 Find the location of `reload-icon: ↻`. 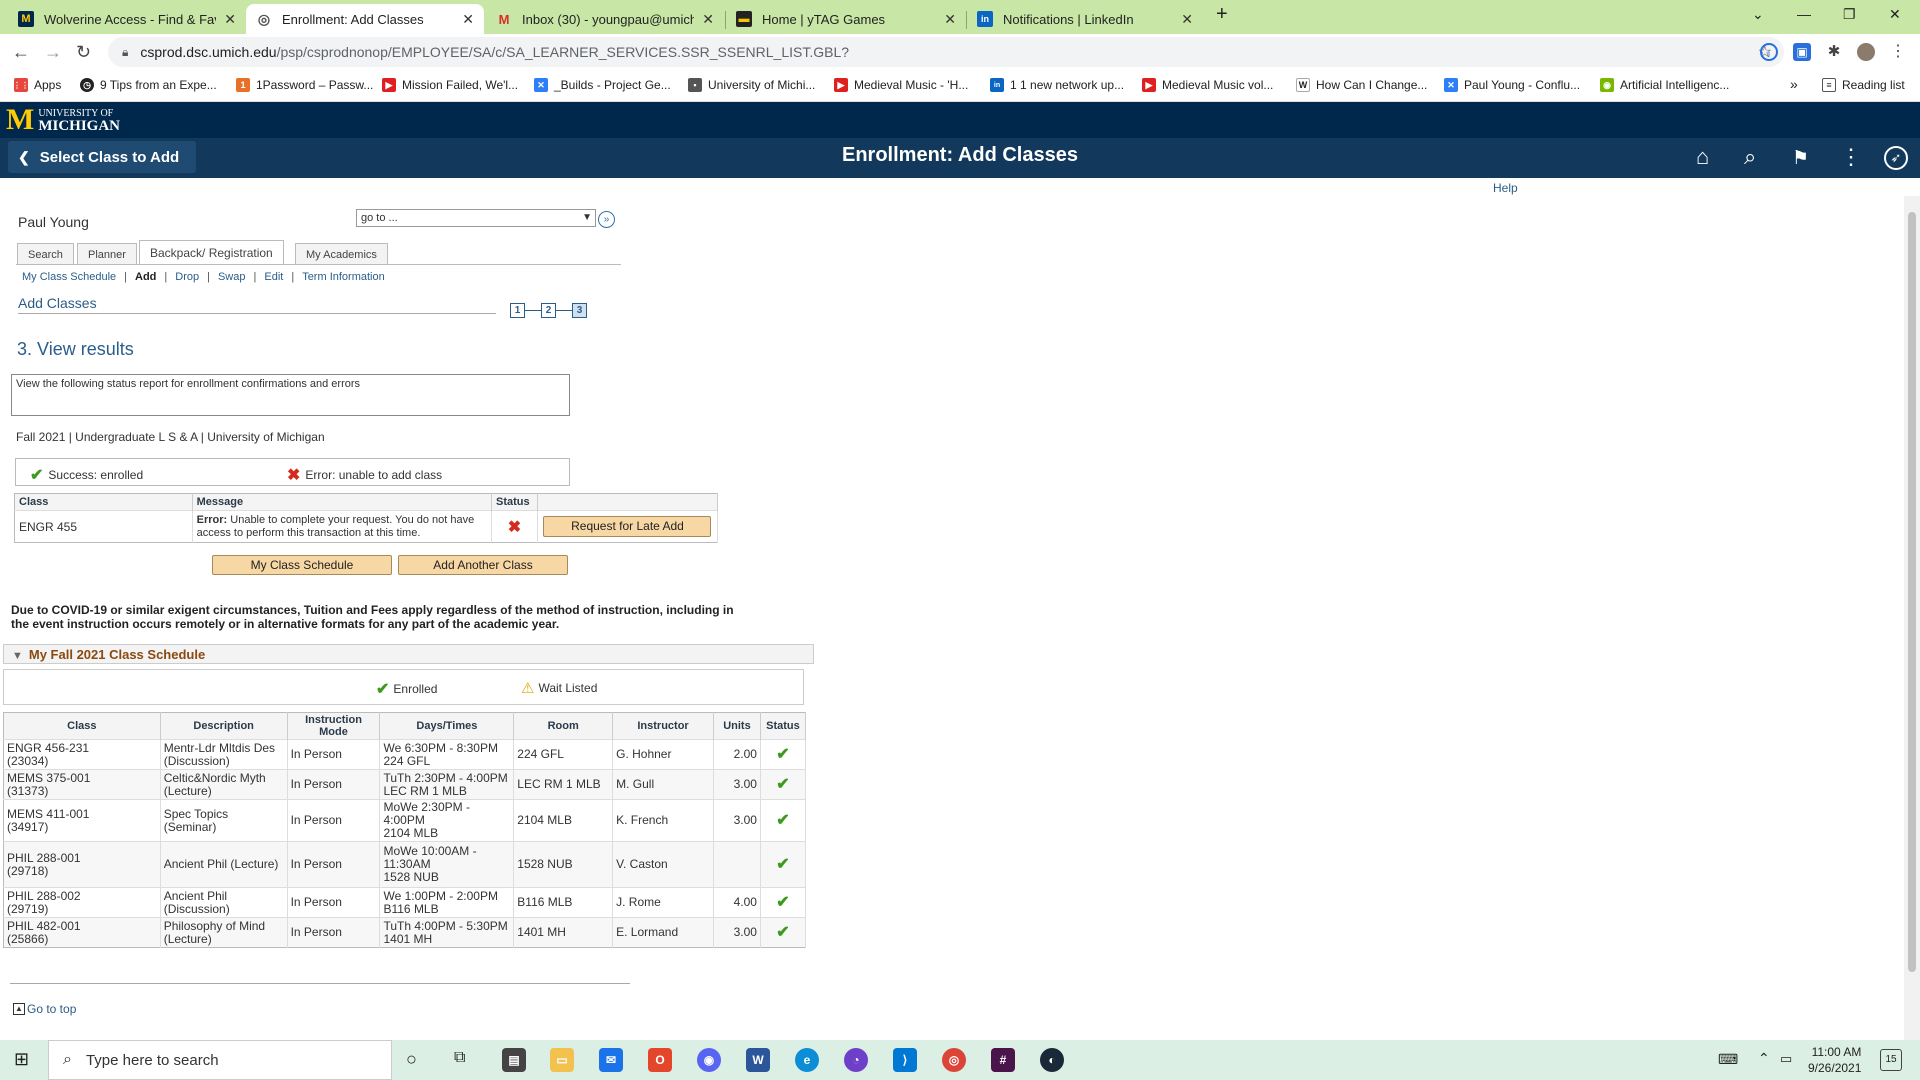

reload-icon: ↻ is located at coordinates (83, 52).